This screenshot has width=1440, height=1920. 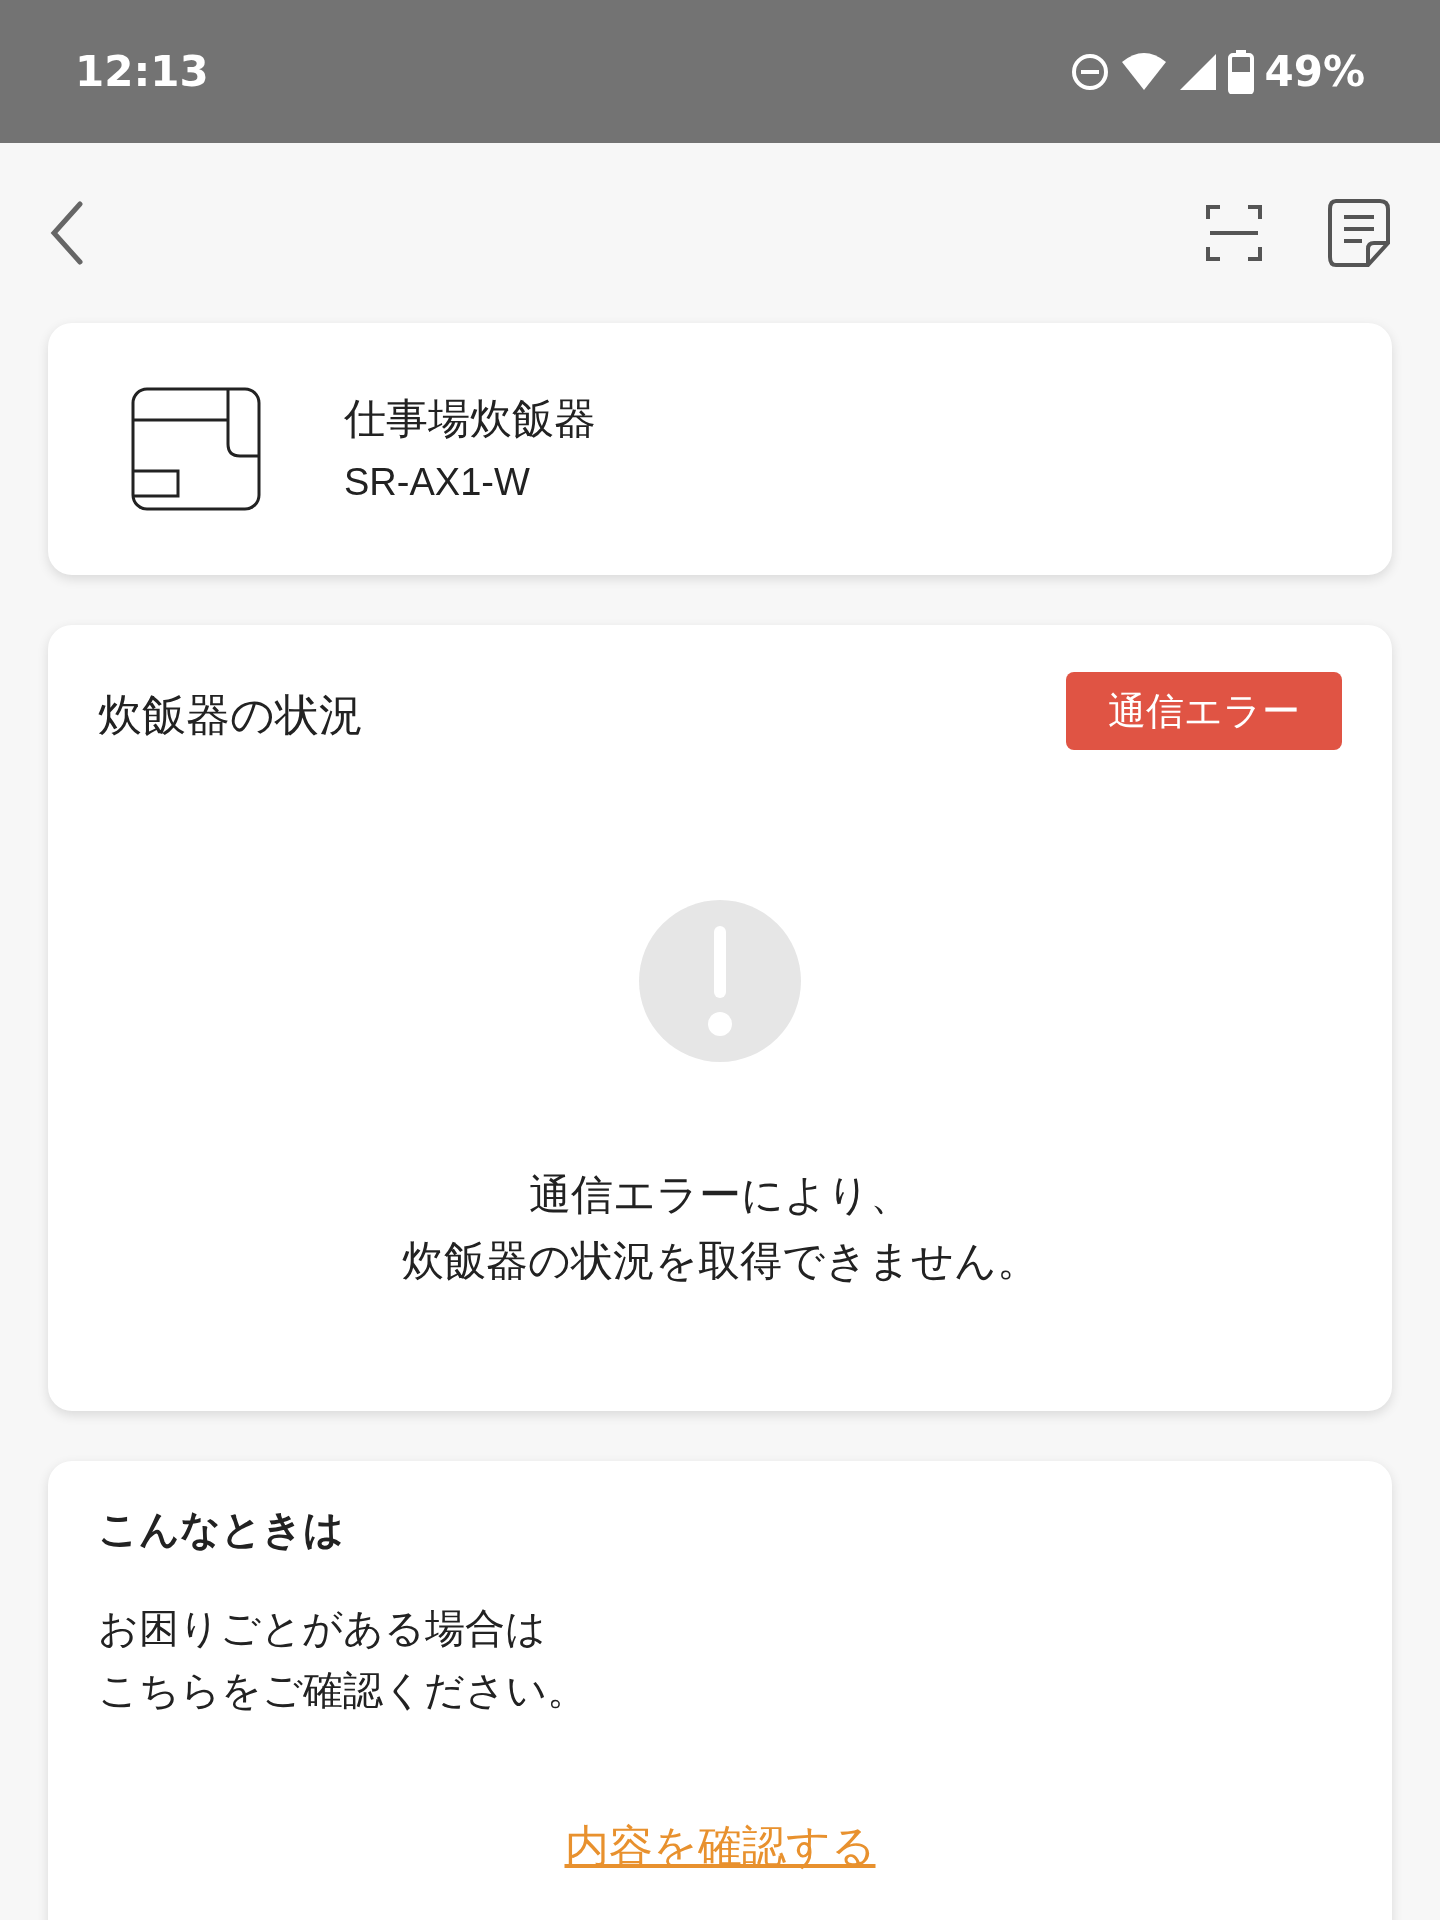 I want to click on confirm-link: 内容を確認する, so click(x=720, y=1846).